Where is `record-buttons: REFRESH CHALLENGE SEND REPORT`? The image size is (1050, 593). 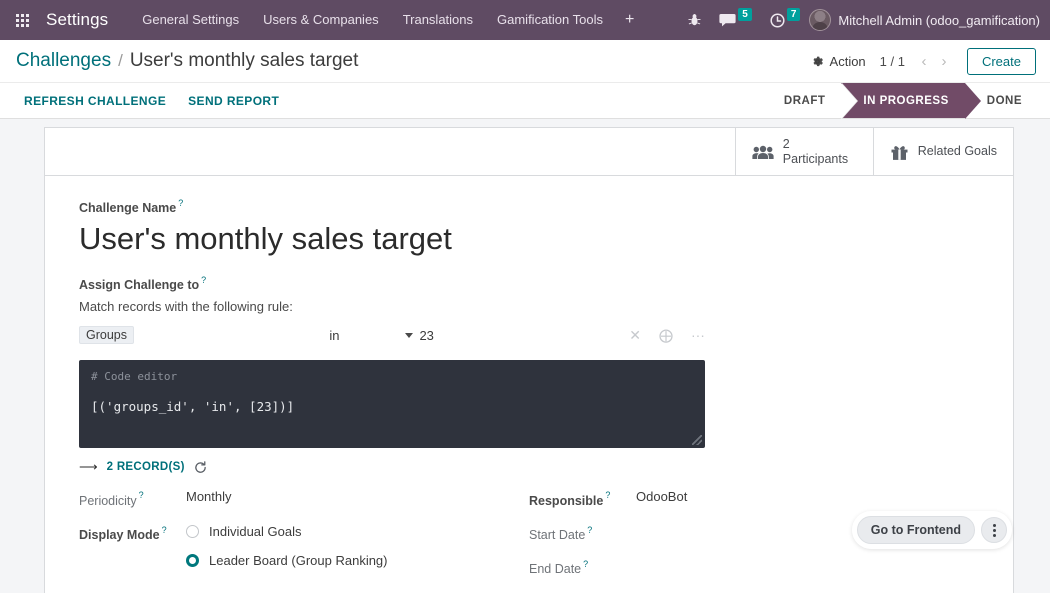
record-buttons: REFRESH CHALLENGE SEND REPORT is located at coordinates (139, 100).